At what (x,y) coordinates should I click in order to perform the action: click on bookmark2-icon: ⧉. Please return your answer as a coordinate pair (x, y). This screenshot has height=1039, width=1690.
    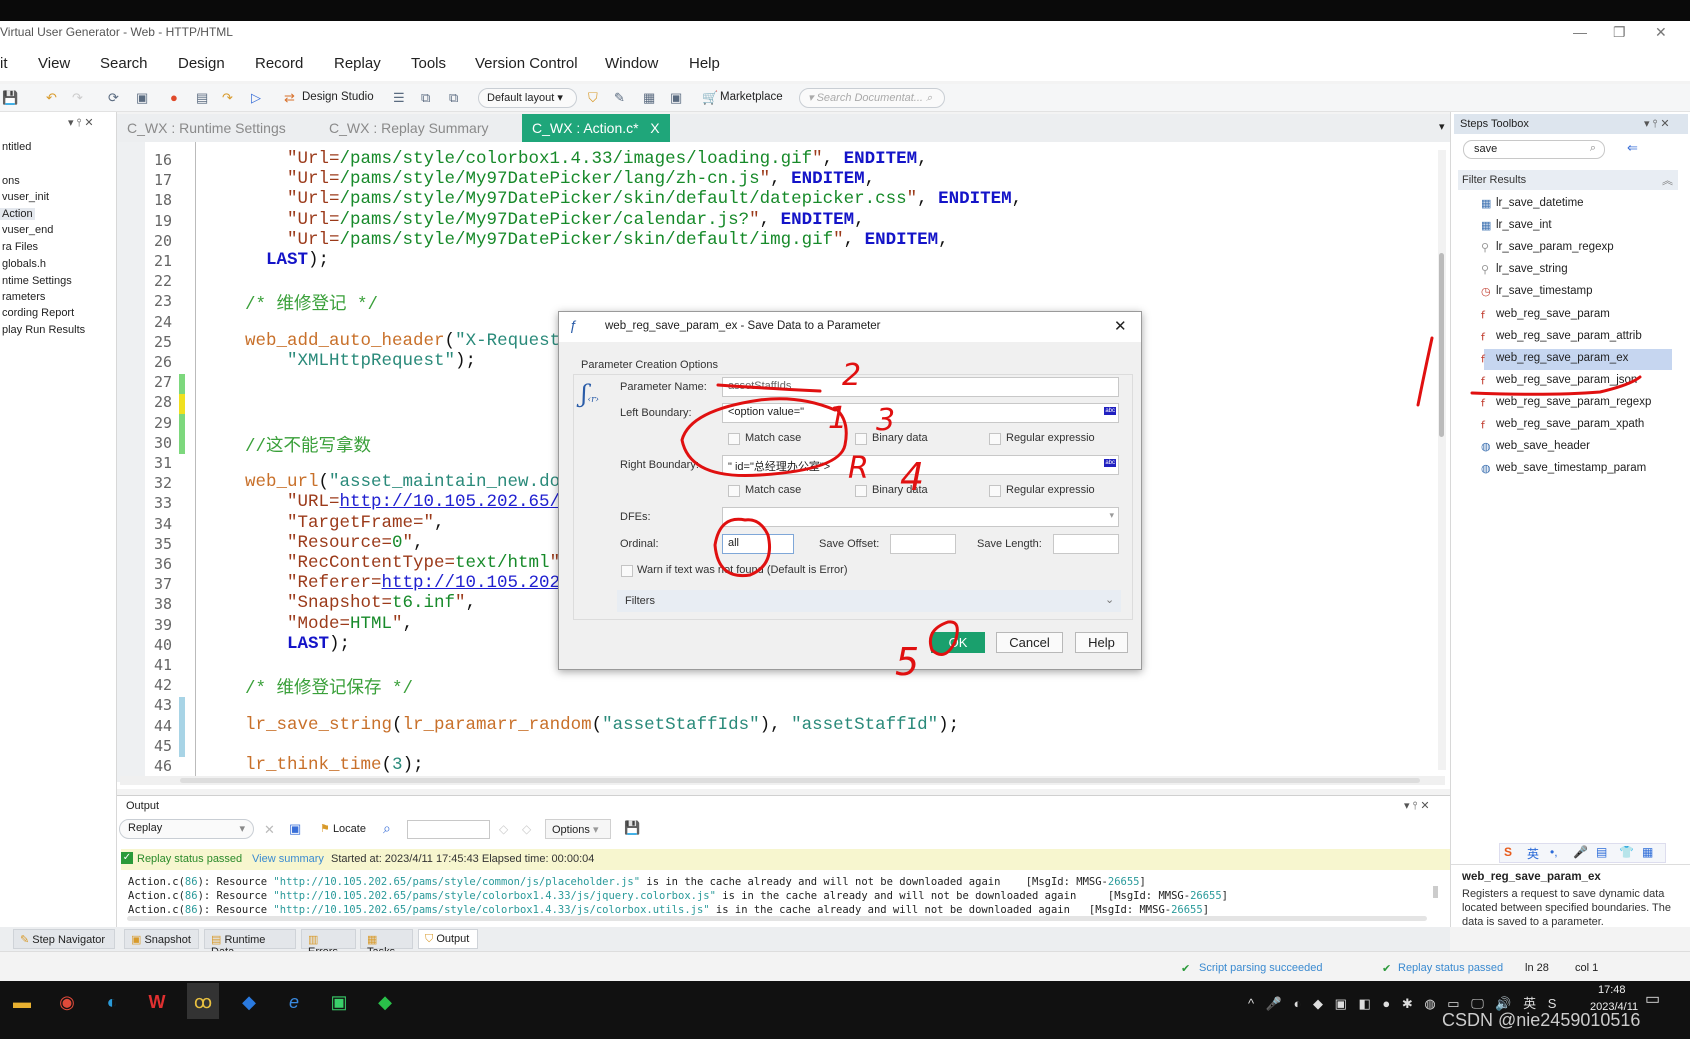
    Looking at the image, I should click on (453, 98).